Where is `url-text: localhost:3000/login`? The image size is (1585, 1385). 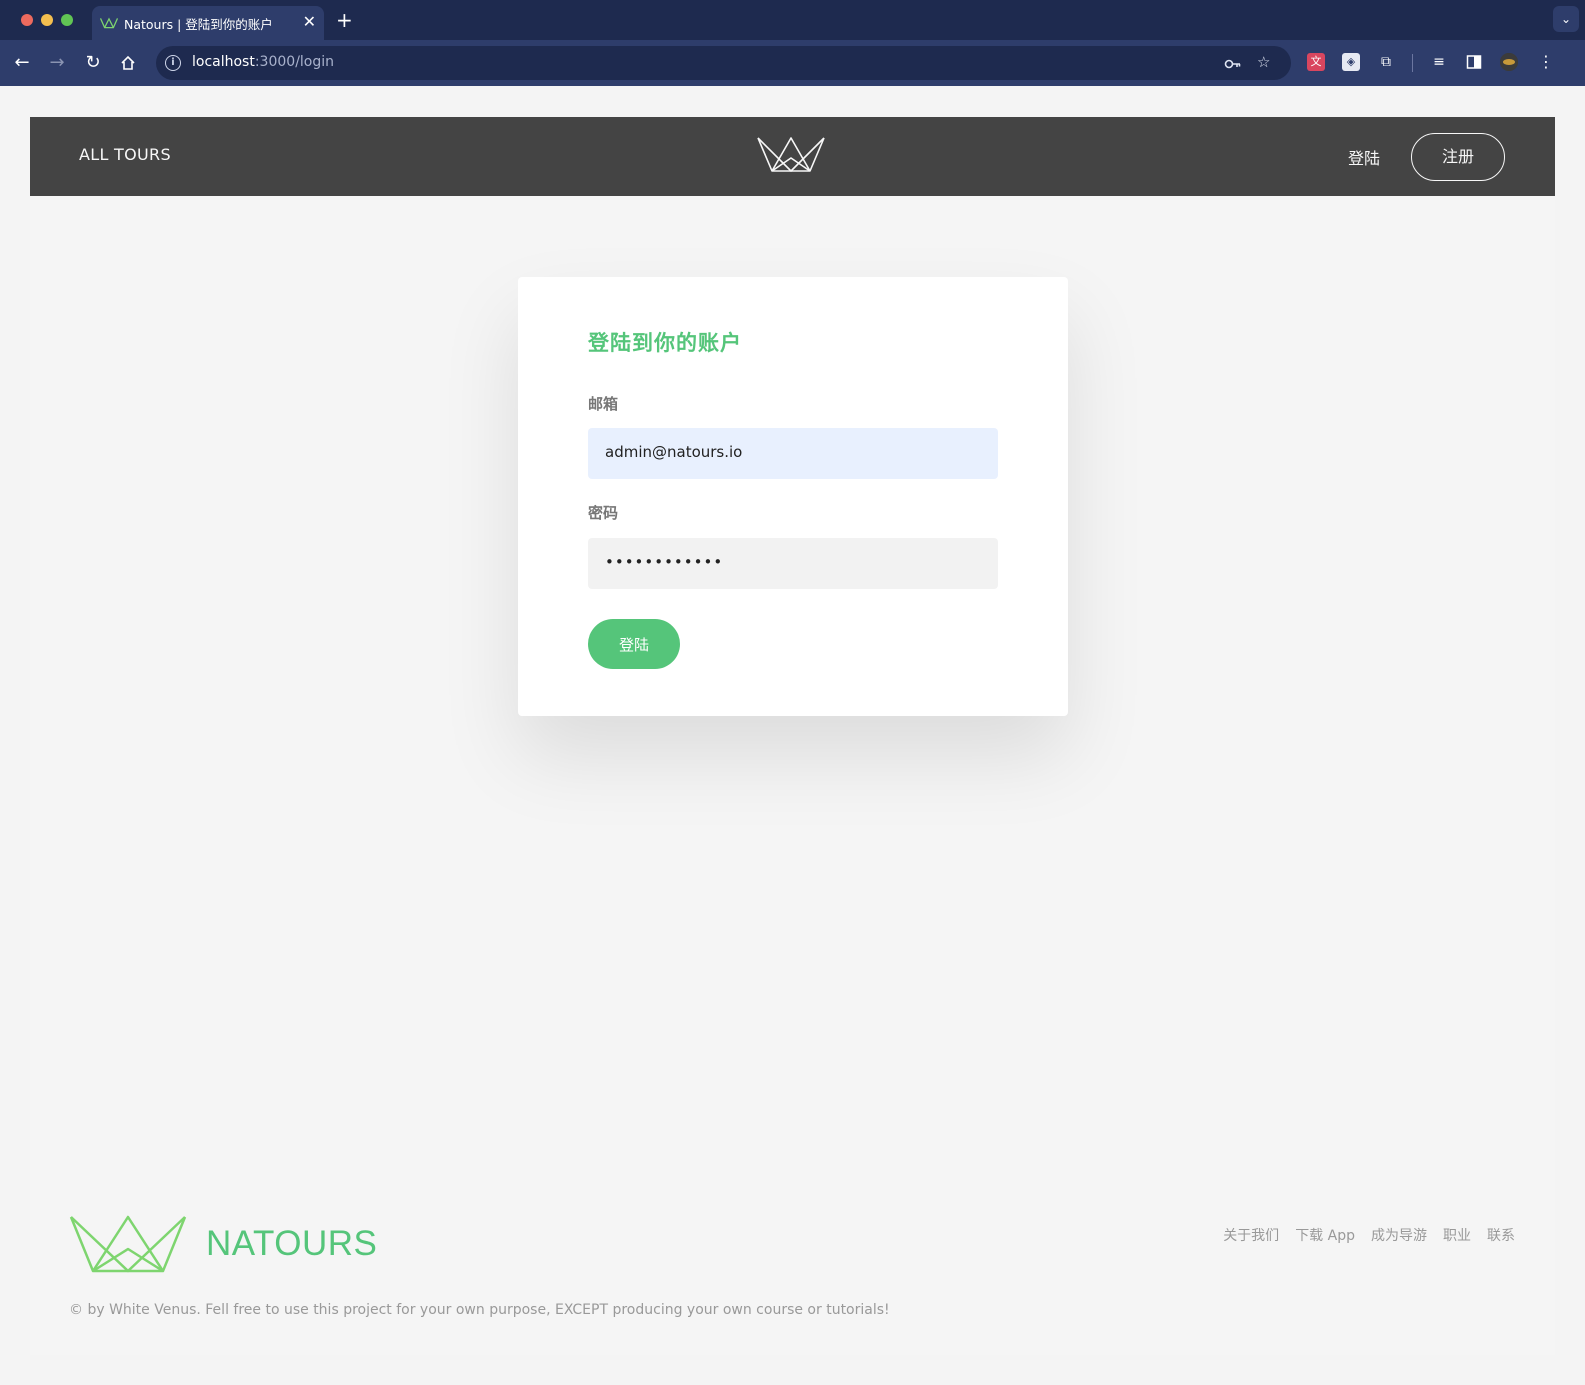
url-text: localhost:3000/login is located at coordinates (263, 62).